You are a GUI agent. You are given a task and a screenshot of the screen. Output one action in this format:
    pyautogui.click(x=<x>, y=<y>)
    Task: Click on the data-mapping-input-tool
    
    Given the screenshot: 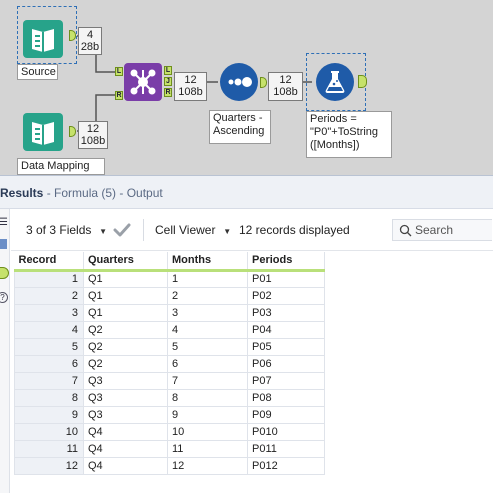 What is the action you would take?
    pyautogui.click(x=44, y=132)
    